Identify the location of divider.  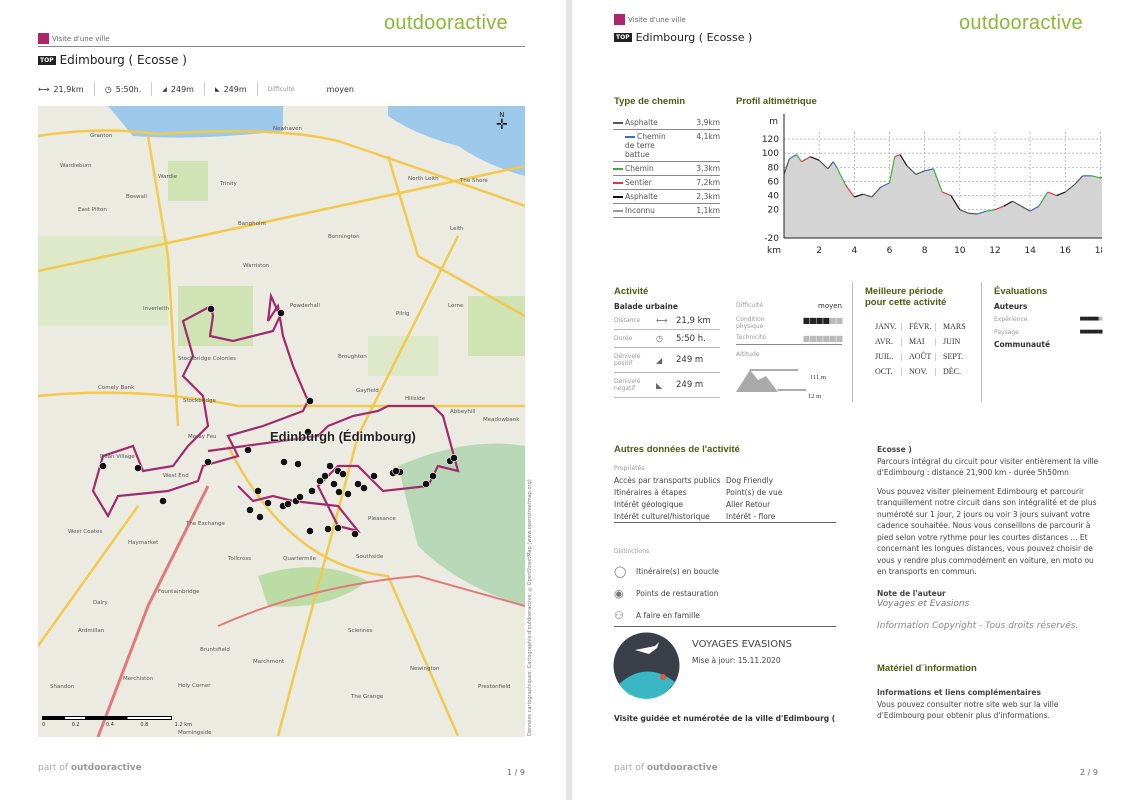
(281, 46).